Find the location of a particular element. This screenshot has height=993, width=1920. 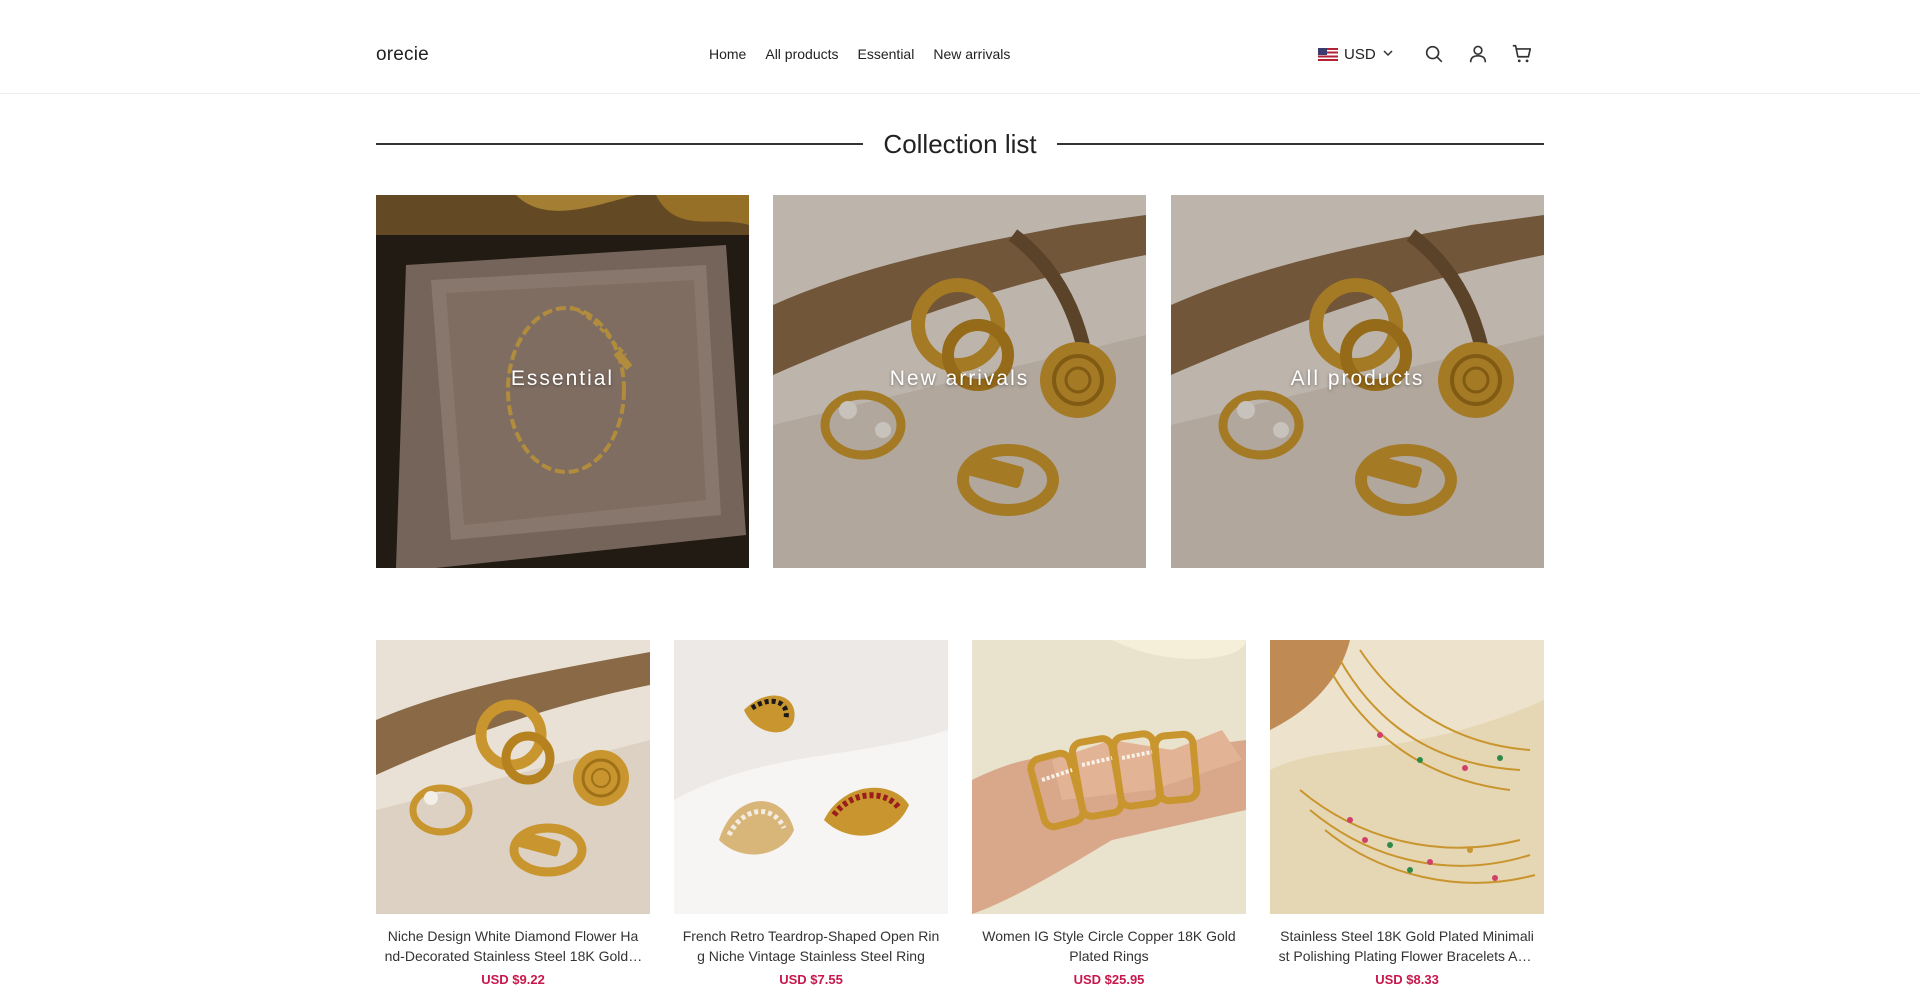

collection-card-new-arrivals: New arrivals is located at coordinates (959, 381).